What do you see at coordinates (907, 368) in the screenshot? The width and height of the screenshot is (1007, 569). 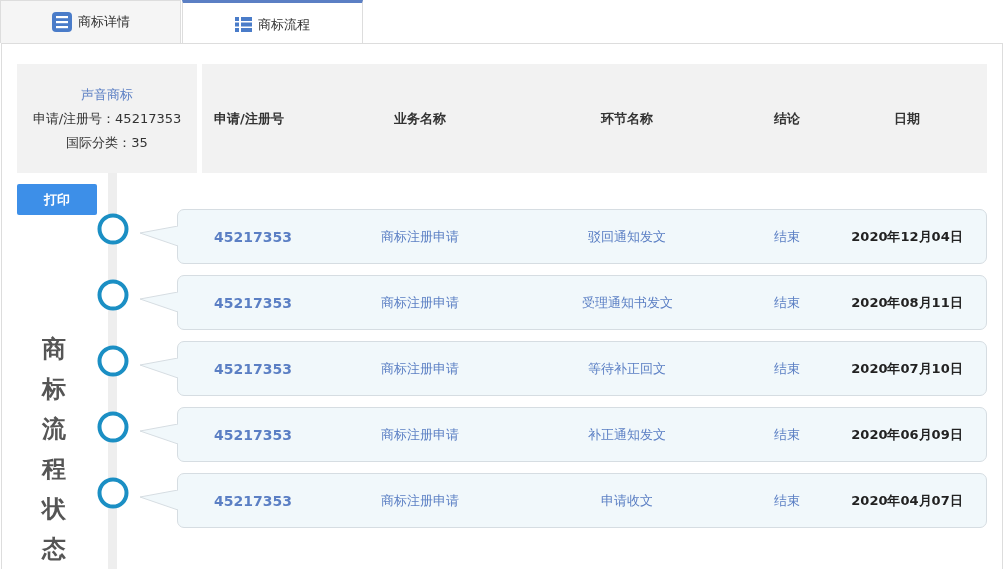 I see `date: 2020年07月10日` at bounding box center [907, 368].